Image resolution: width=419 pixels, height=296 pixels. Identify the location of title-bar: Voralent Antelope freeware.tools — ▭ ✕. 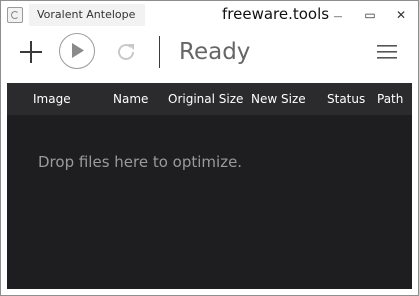
(209, 16).